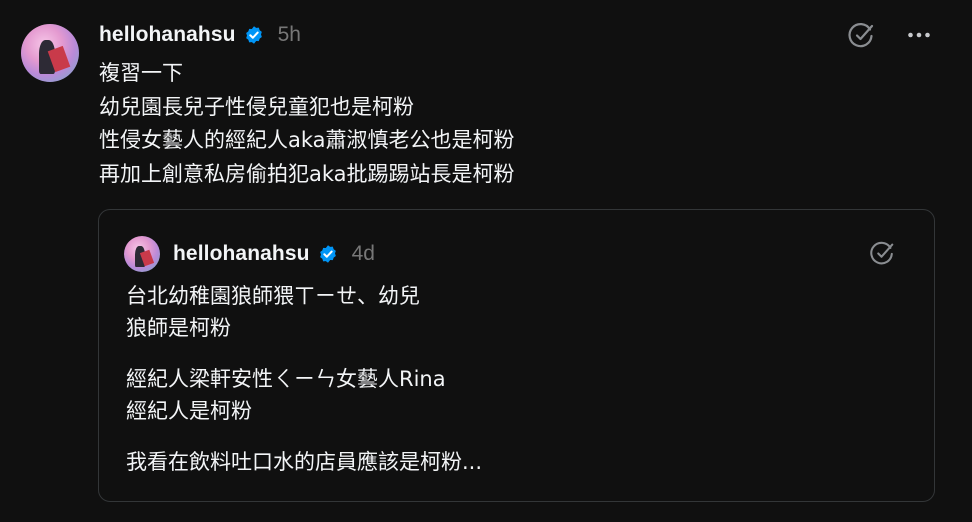 The height and width of the screenshot is (522, 972). I want to click on quoted-paragraph: 台北幼稚園狼師猥ㄒㄧㄝ、幼兒 狼師是柯粉, so click(304, 312).